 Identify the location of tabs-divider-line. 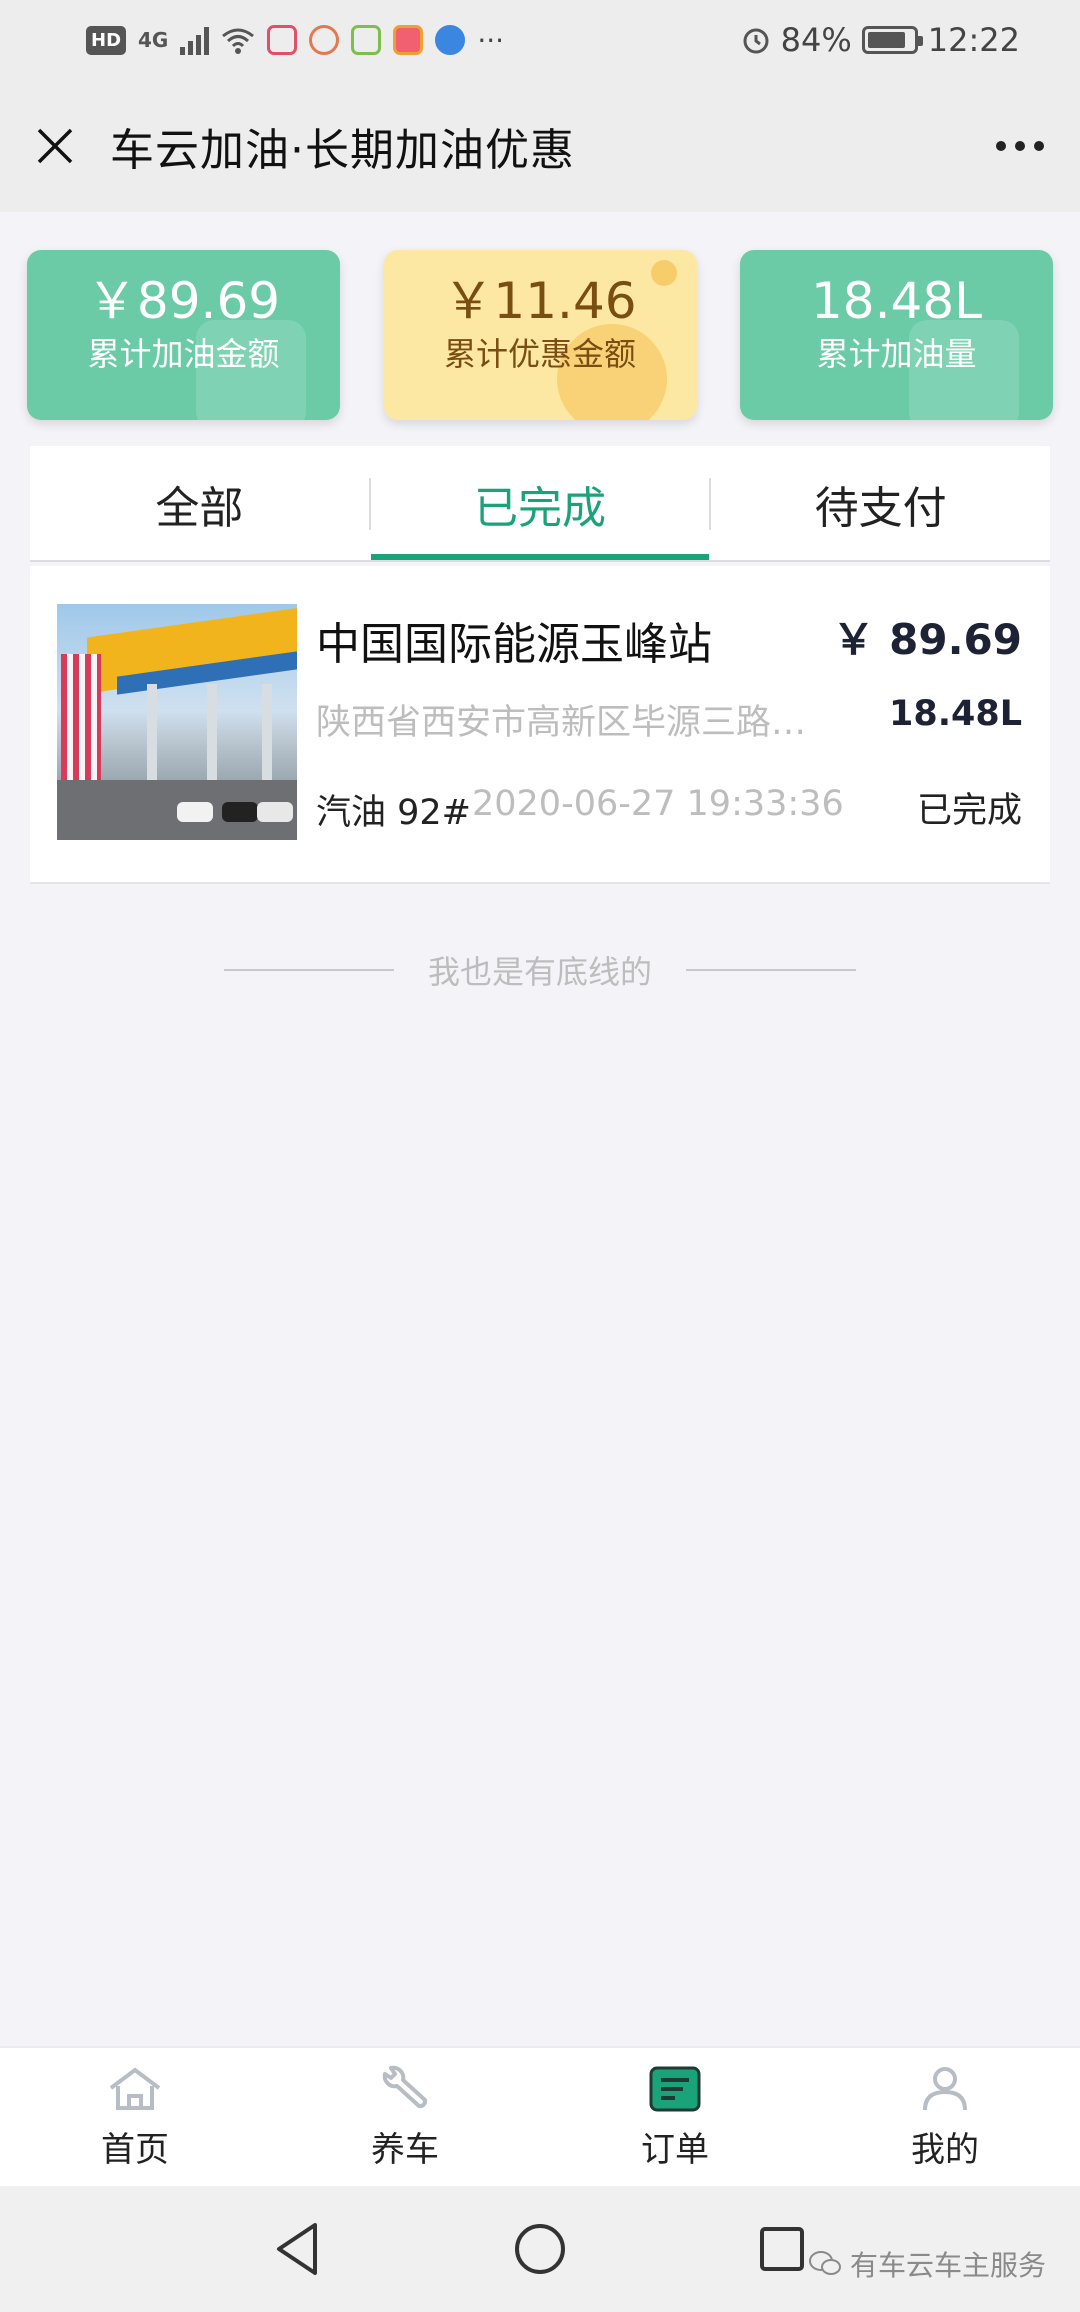
(540, 561).